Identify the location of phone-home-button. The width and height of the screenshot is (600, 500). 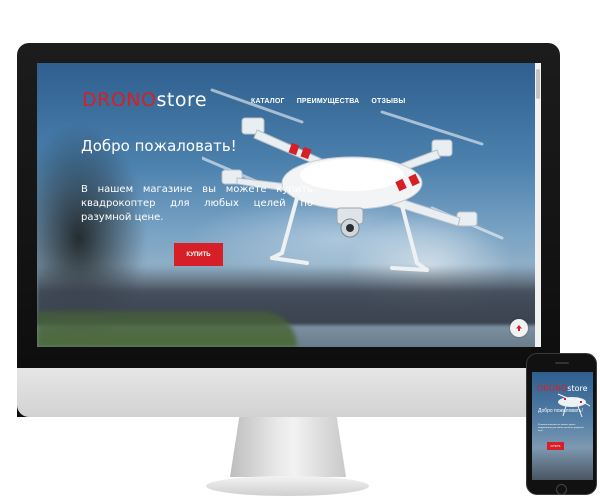
(561, 489).